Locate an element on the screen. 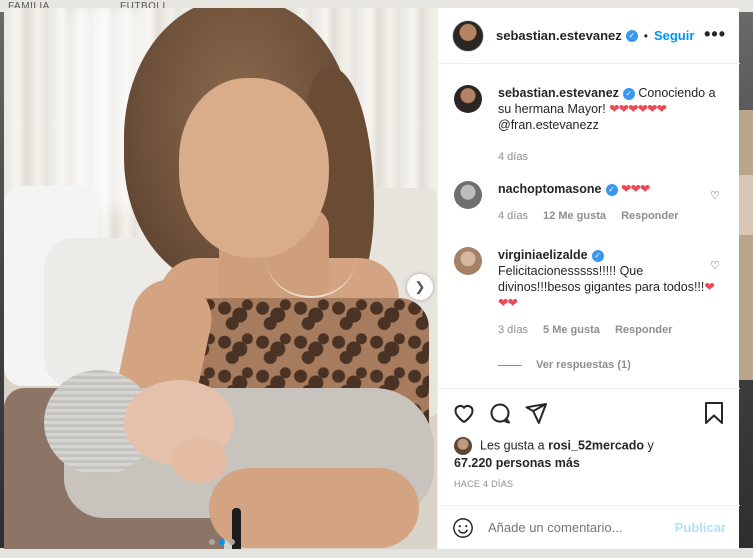 The height and width of the screenshot is (558, 753). comment-username: nachoptomasone is located at coordinates (550, 189).